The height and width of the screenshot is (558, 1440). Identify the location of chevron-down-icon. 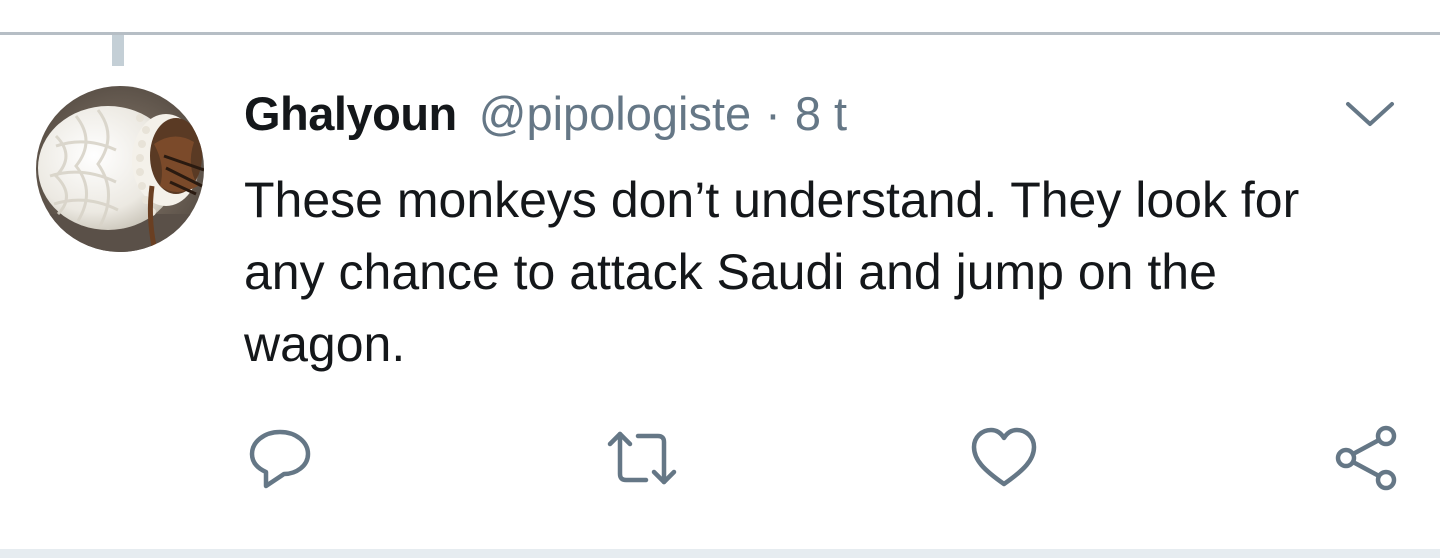
(1370, 114).